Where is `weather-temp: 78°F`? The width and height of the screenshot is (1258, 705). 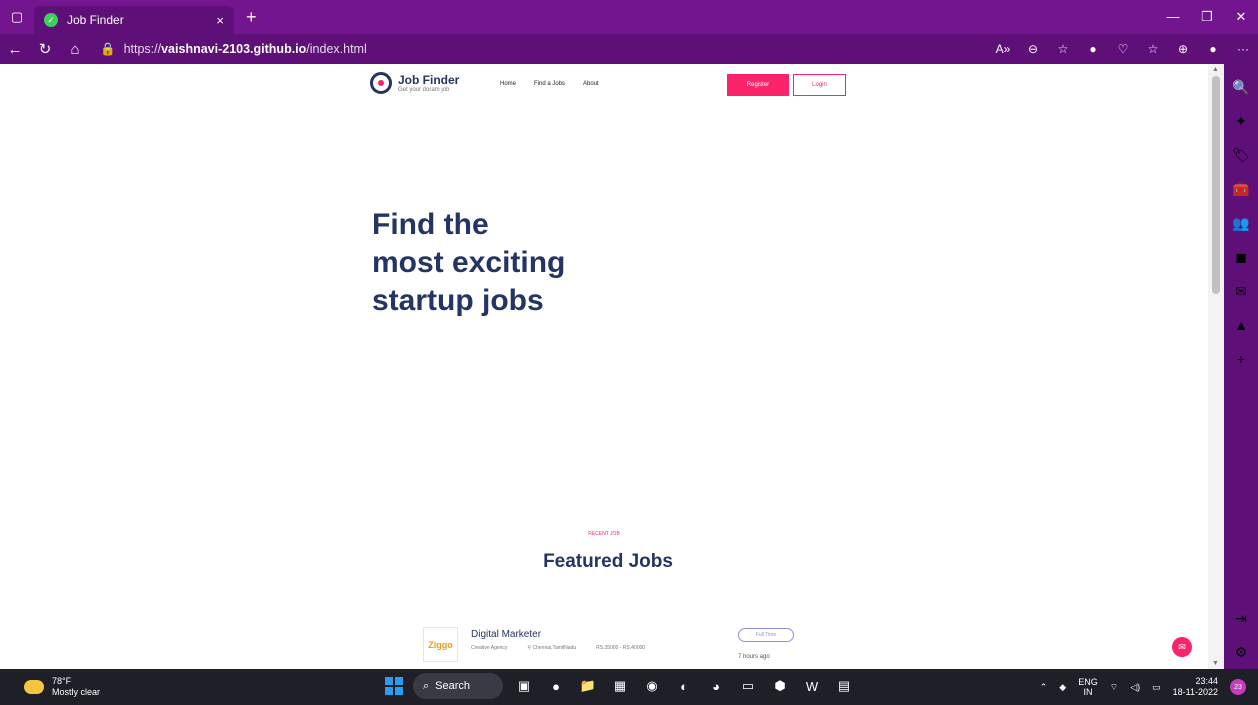 weather-temp: 78°F is located at coordinates (62, 681).